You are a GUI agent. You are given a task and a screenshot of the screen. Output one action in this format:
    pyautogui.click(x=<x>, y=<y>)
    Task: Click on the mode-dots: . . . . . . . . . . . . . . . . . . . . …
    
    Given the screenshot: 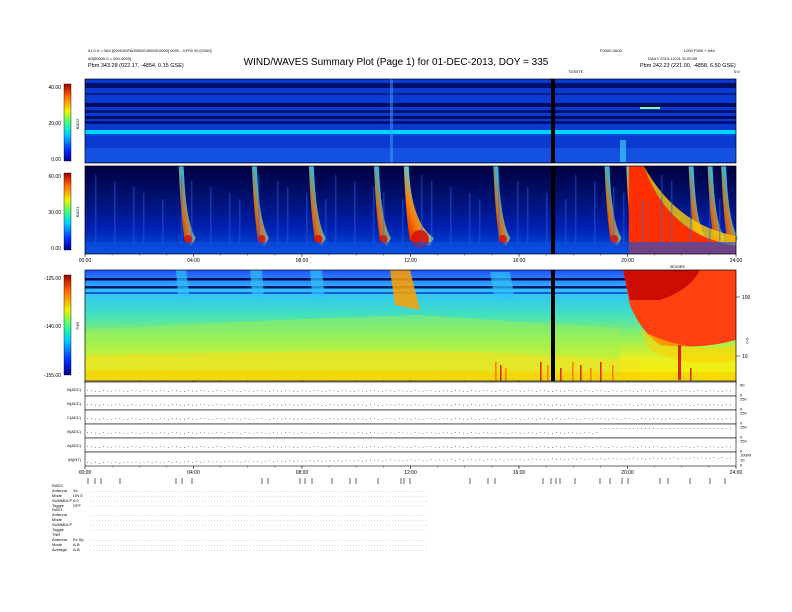 What is the action you would take?
    pyautogui.click(x=259, y=505)
    